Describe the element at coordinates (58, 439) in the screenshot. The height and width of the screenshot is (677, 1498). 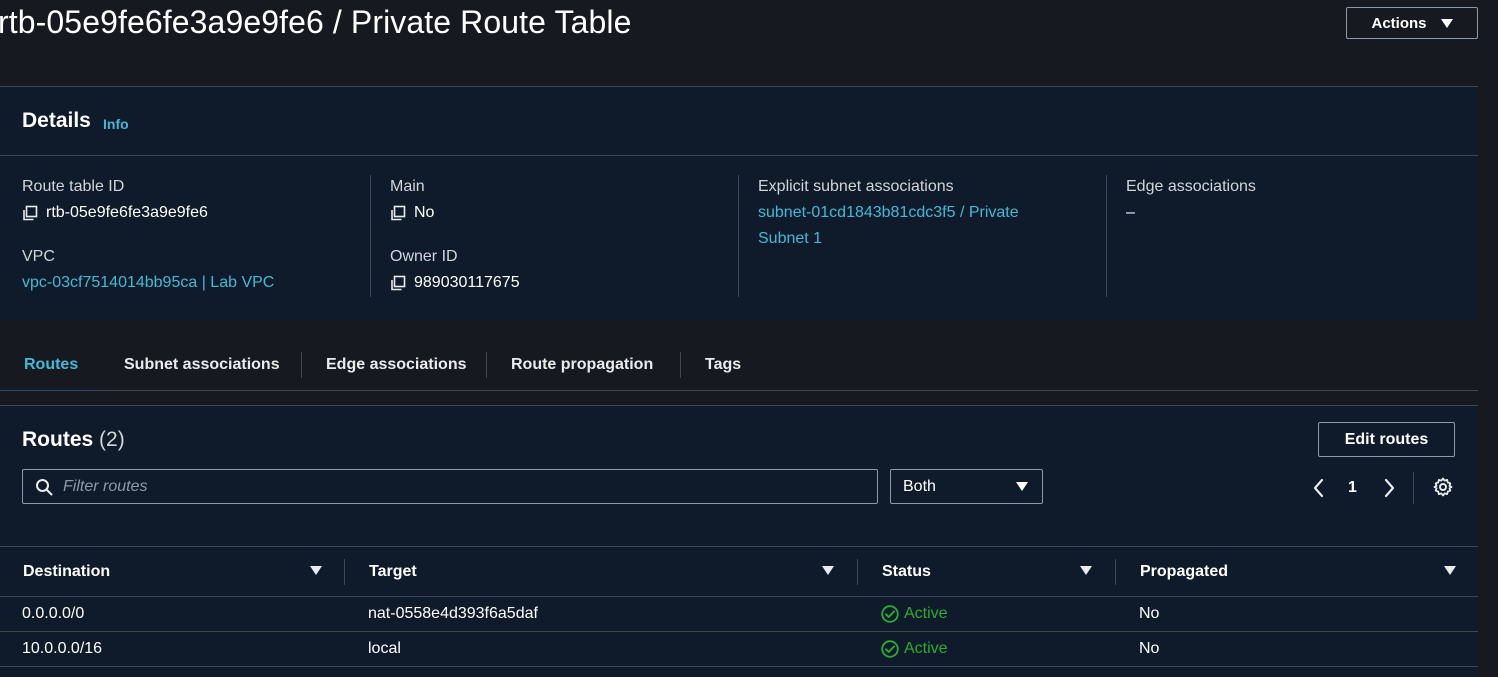
I see `routes-title-text: Routes` at that location.